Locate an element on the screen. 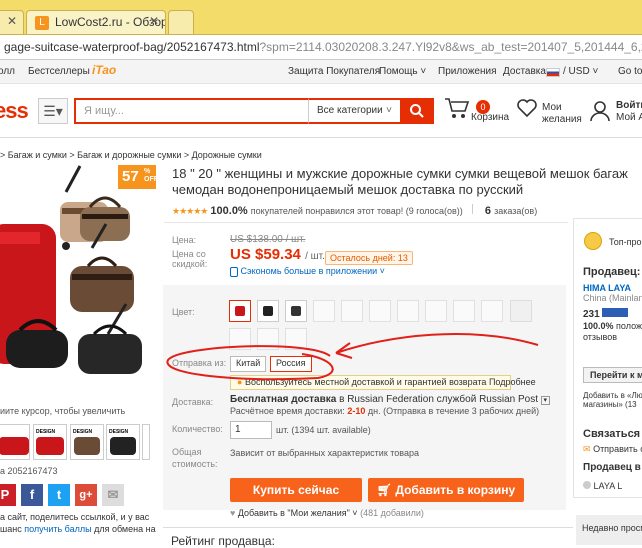  google-plus-icon: g+ is located at coordinates (86, 495).